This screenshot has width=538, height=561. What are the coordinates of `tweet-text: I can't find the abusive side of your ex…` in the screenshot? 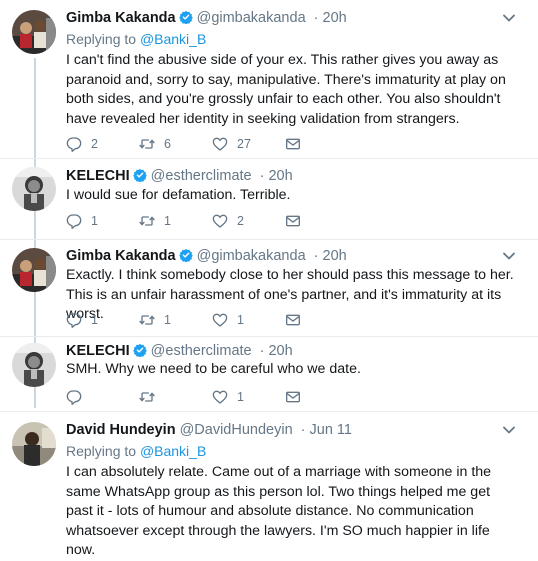 It's located at (286, 89).